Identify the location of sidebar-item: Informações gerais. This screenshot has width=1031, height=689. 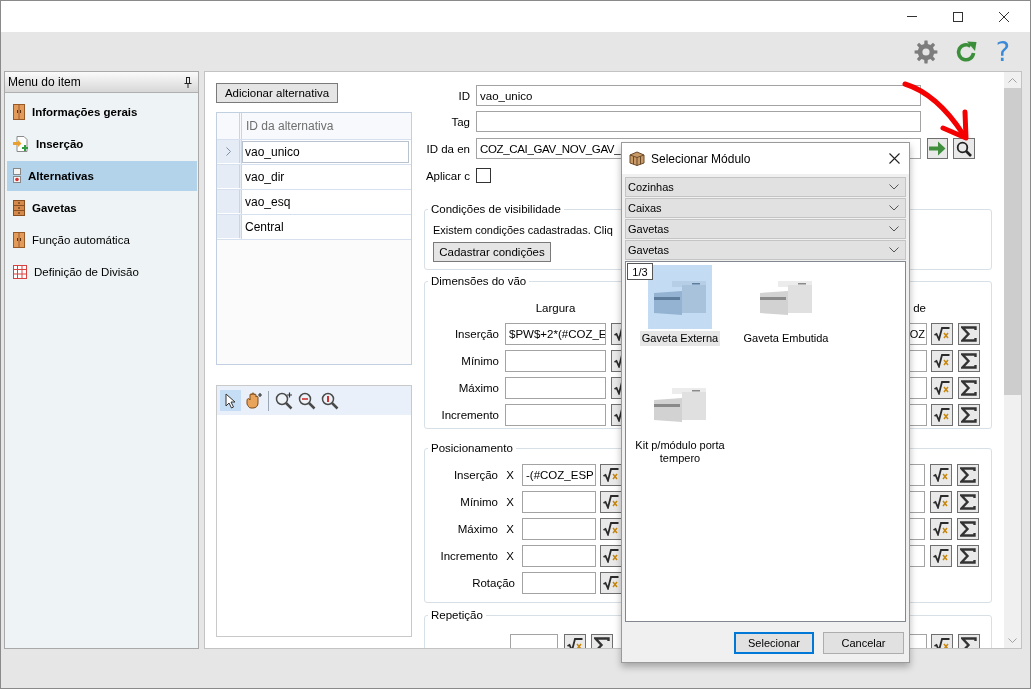
(102, 112).